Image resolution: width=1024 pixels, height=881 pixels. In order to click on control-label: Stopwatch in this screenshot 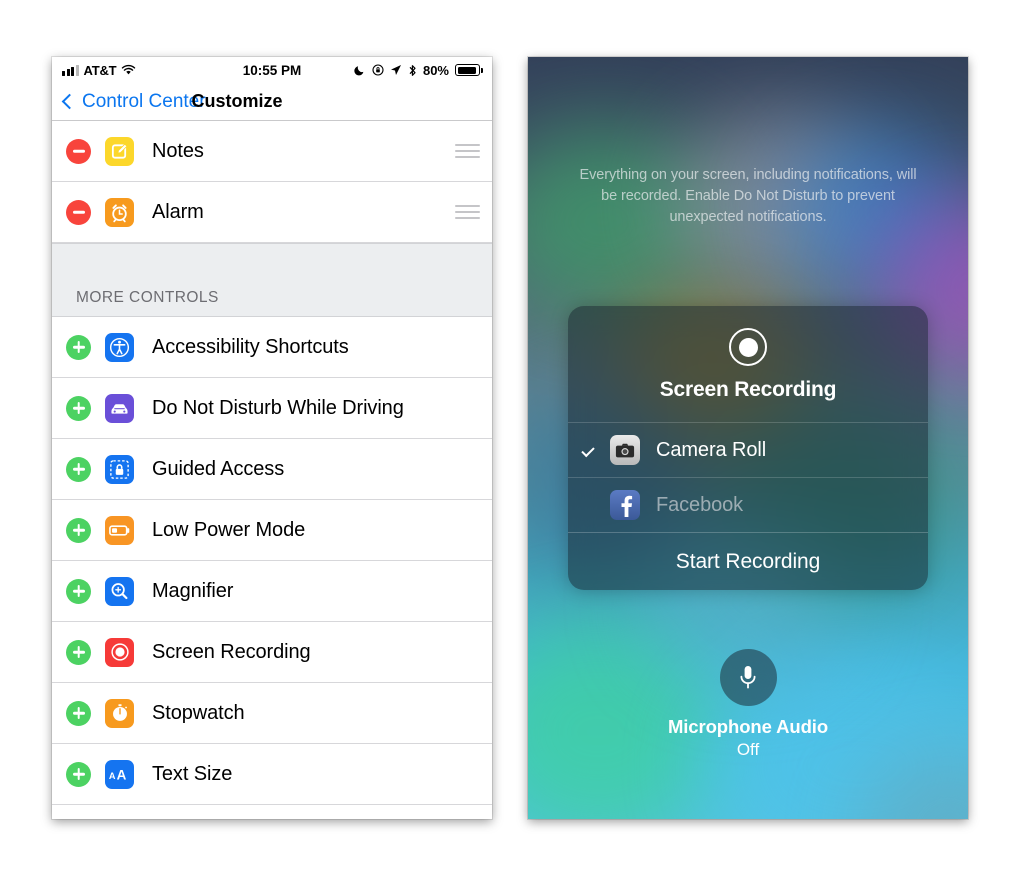, I will do `click(198, 712)`.